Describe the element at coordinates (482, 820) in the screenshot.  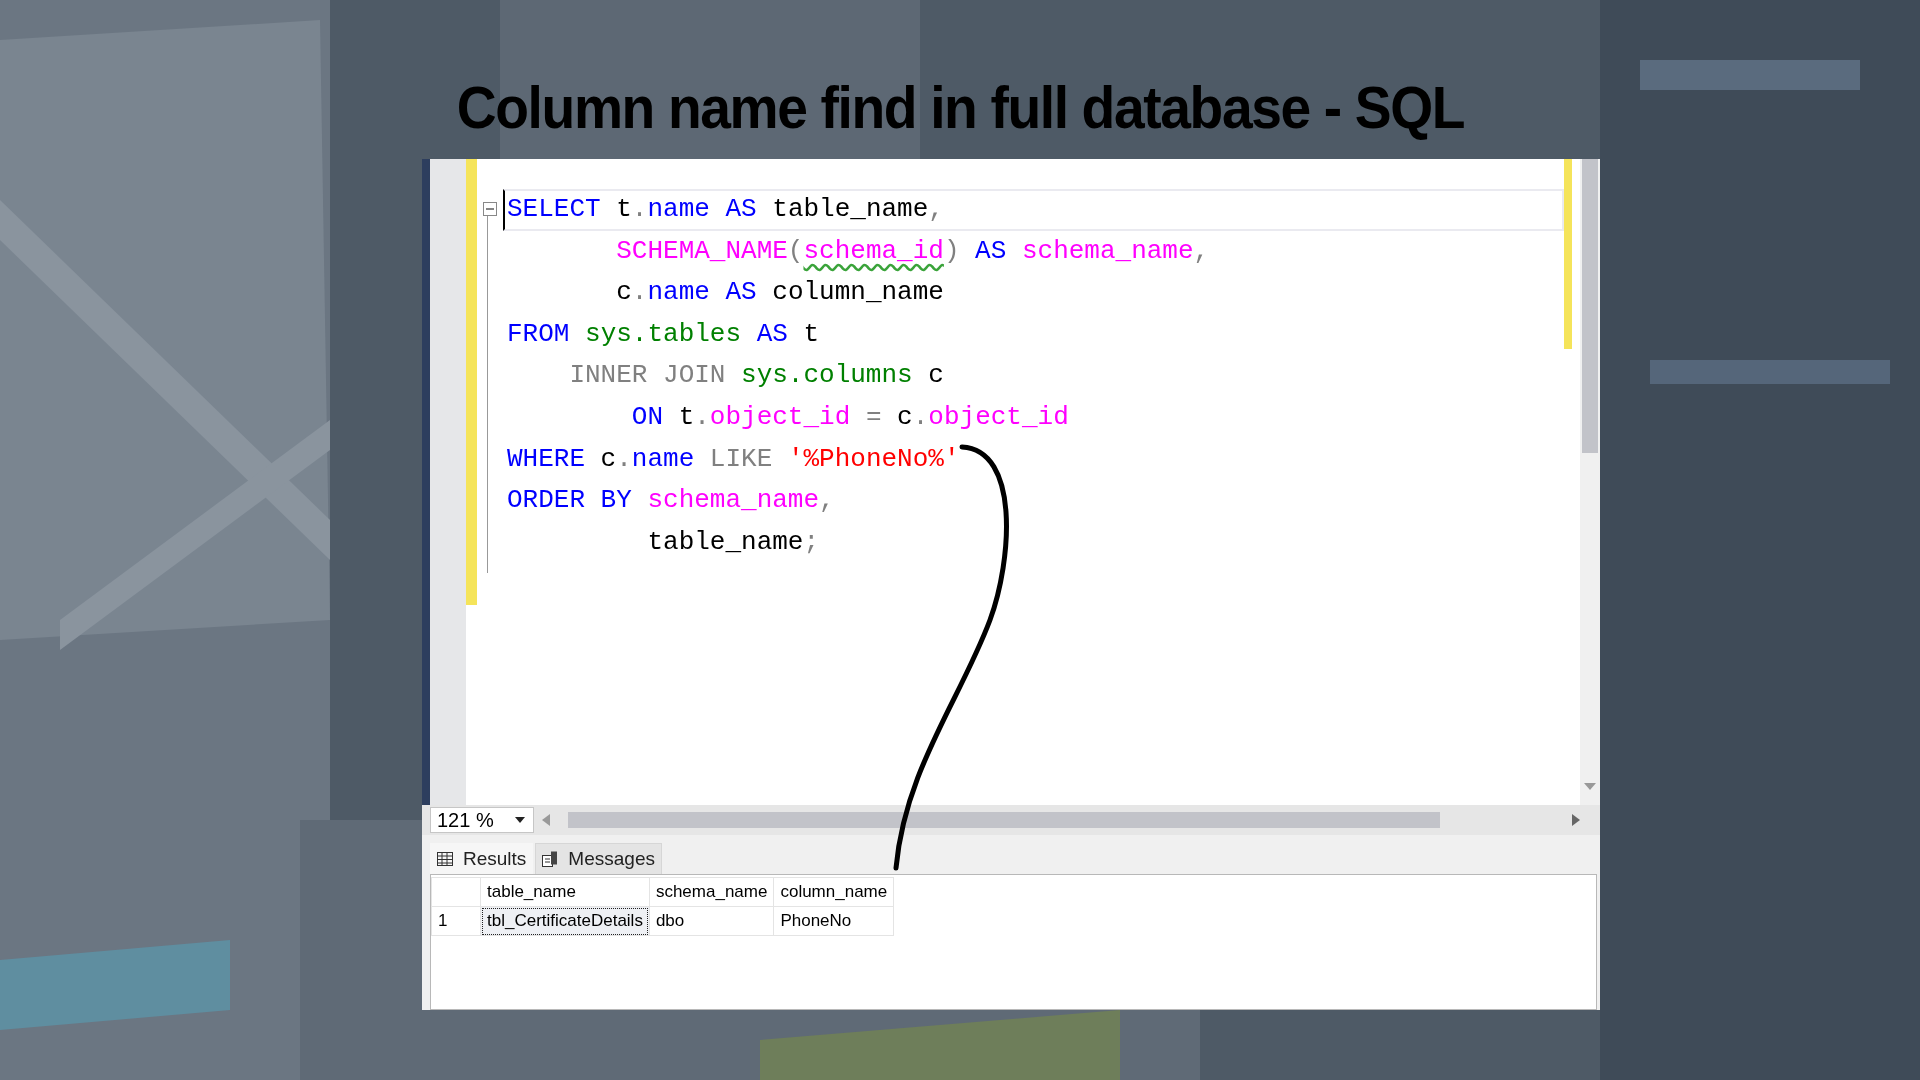
I see `zoom-dropdown: 121 %` at that location.